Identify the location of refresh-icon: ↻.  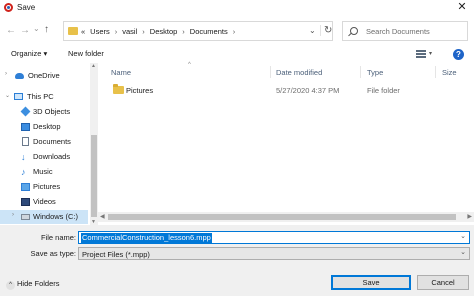
(326, 30).